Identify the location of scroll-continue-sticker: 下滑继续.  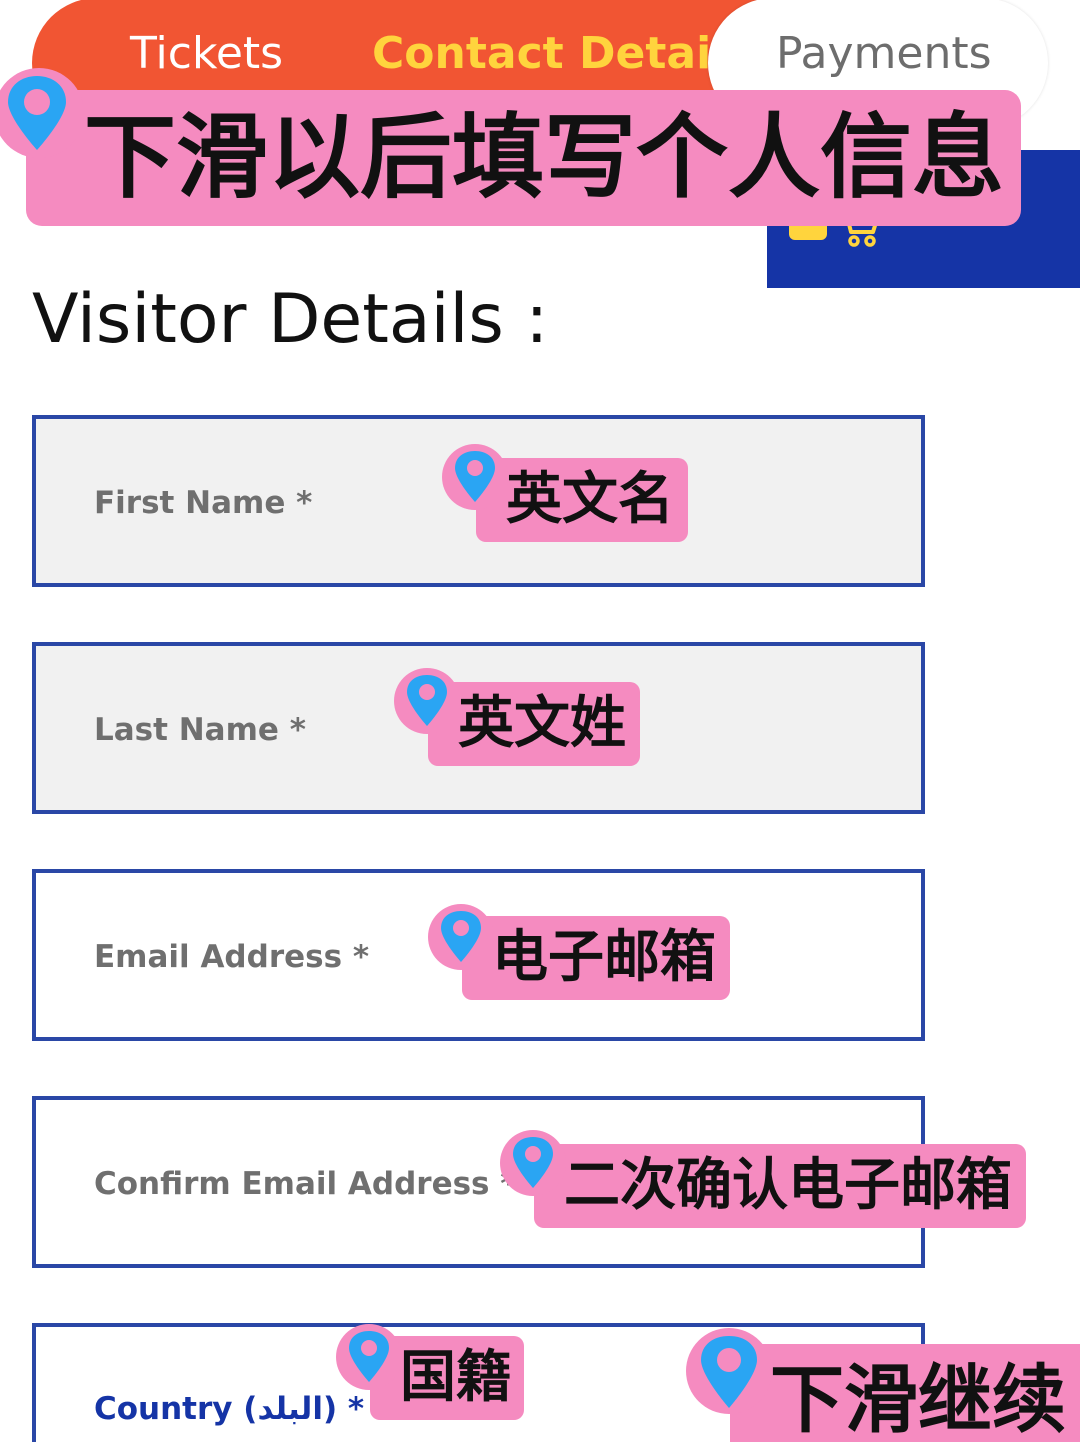
(905, 1393).